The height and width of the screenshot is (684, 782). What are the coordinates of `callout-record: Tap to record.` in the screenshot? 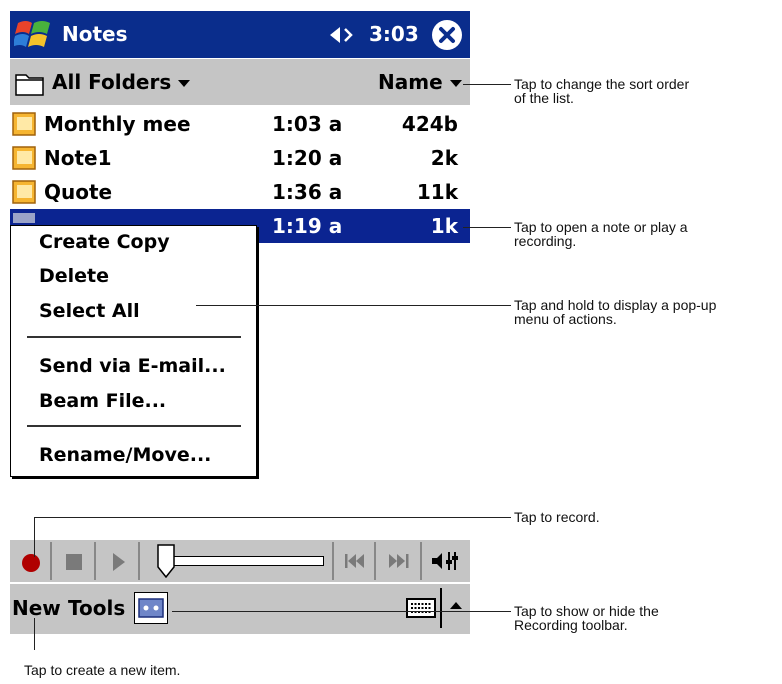 It's located at (557, 517).